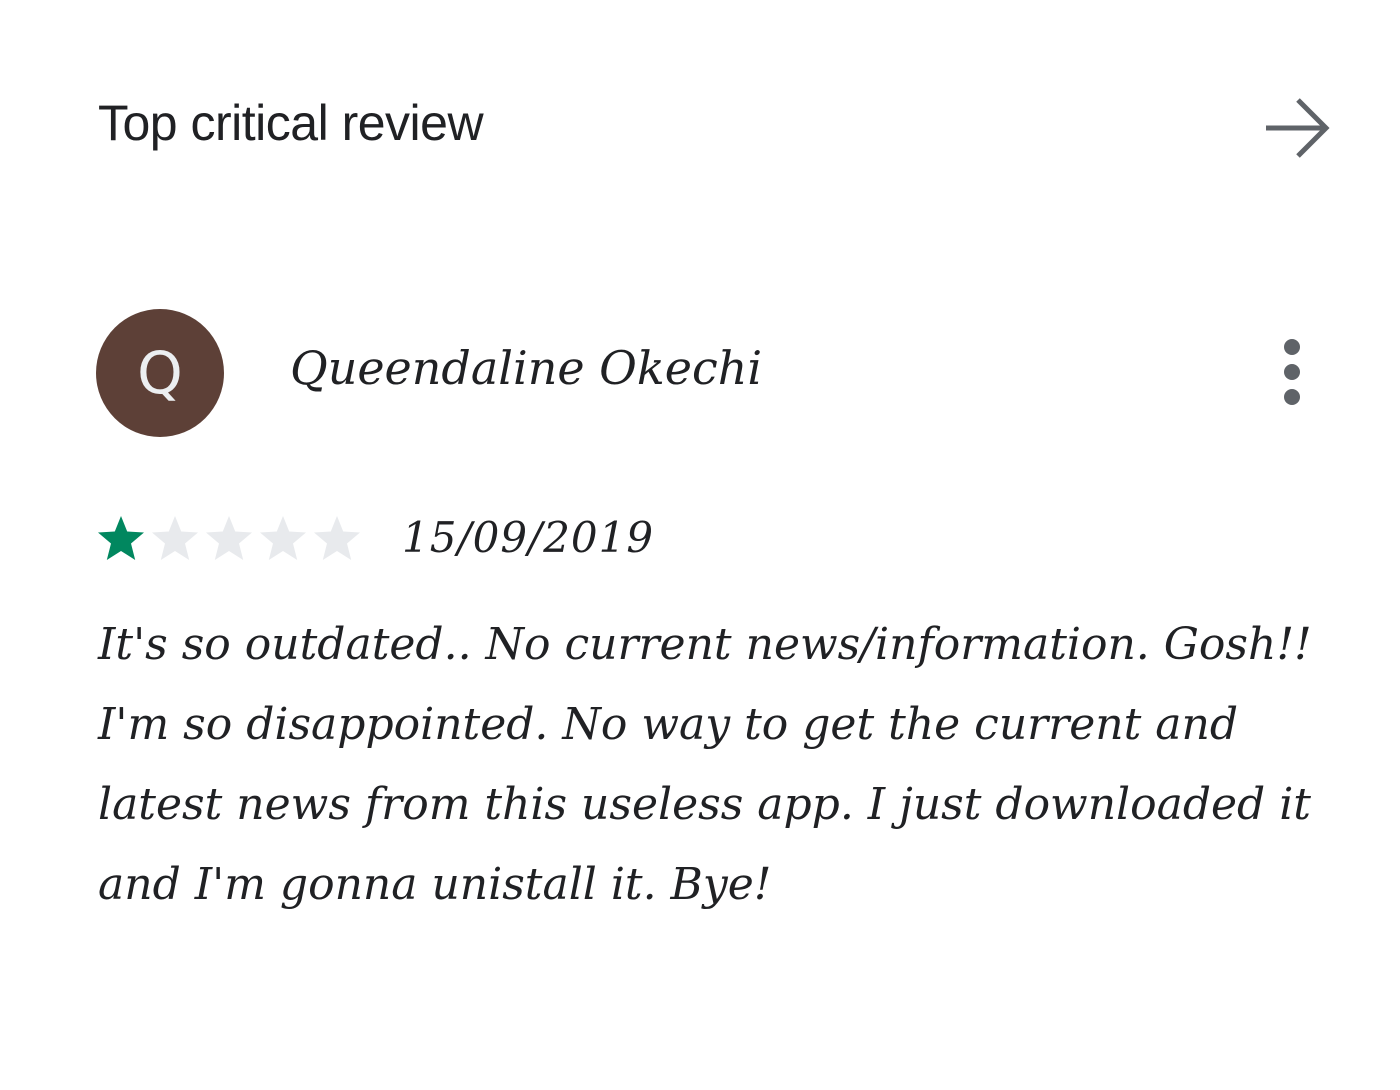  Describe the element at coordinates (375, 538) in the screenshot. I see `rating-row: 15/09/2019` at that location.